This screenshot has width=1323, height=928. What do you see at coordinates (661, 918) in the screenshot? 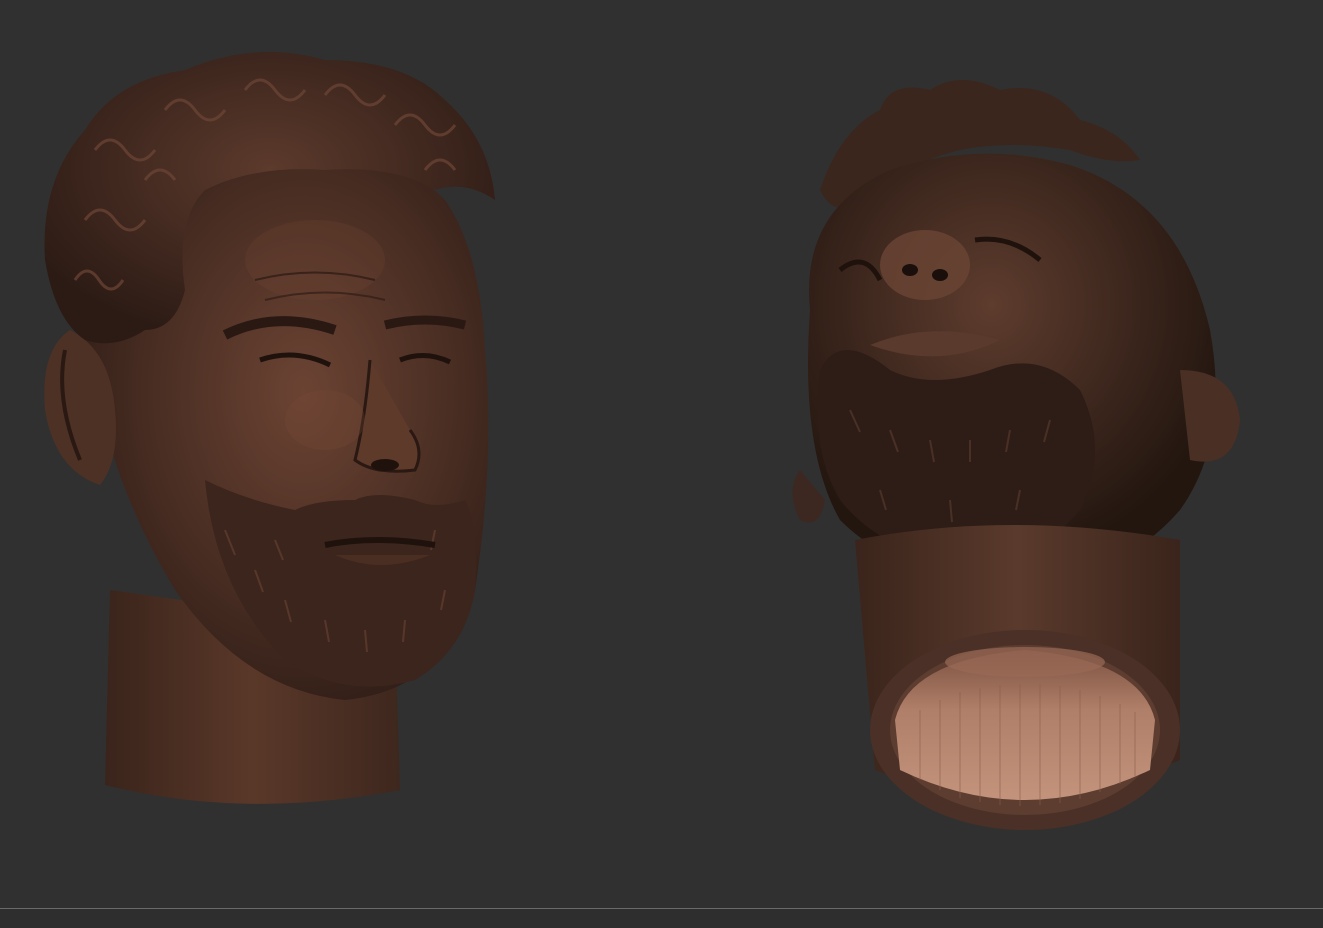
I see `bottom-toolbar-strip` at bounding box center [661, 918].